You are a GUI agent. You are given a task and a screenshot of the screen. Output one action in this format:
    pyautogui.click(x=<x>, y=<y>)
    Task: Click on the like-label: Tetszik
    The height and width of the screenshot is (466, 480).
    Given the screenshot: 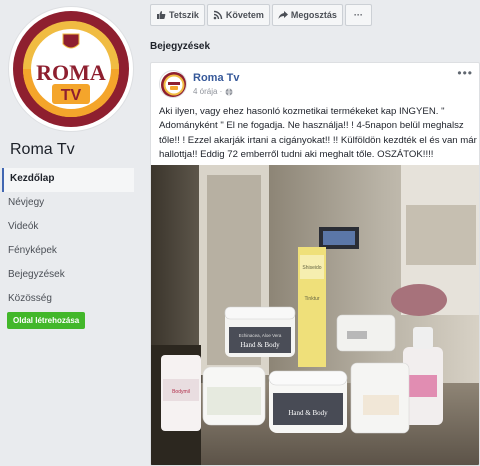 What is the action you would take?
    pyautogui.click(x=184, y=15)
    